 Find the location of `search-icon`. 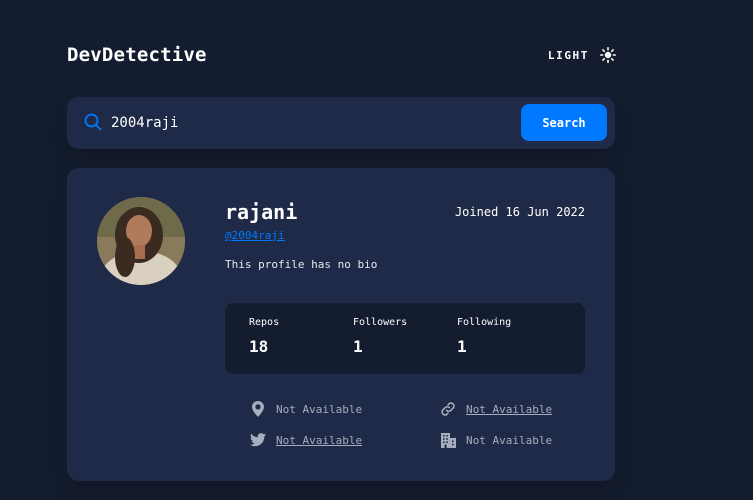

search-icon is located at coordinates (93, 124).